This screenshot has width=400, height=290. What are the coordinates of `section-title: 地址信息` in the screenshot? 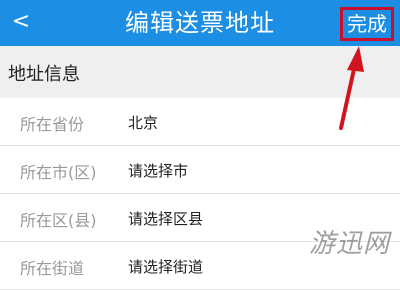 It's located at (44, 74).